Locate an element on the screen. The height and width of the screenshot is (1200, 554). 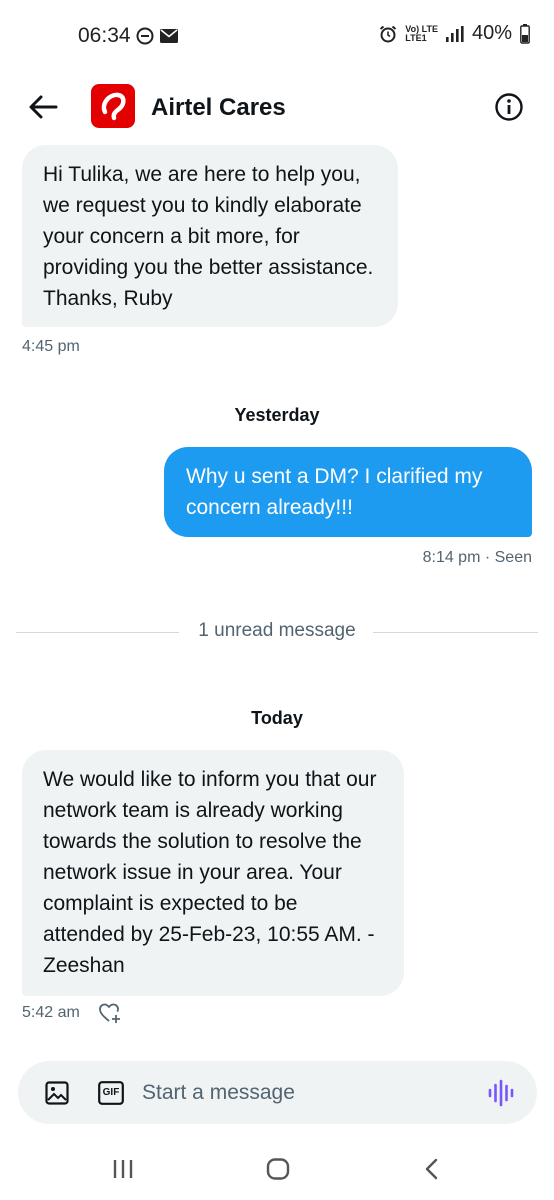
system-nav-bar is located at coordinates (277, 1170).